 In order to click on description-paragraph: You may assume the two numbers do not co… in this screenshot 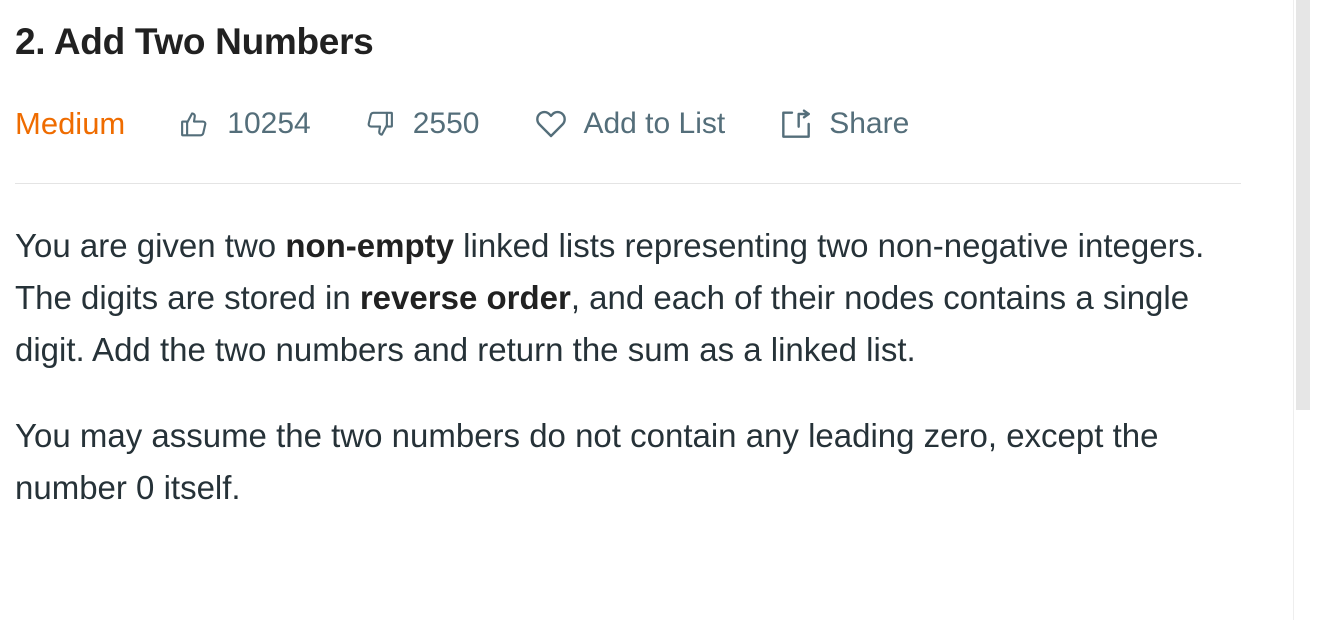, I will do `click(587, 461)`.